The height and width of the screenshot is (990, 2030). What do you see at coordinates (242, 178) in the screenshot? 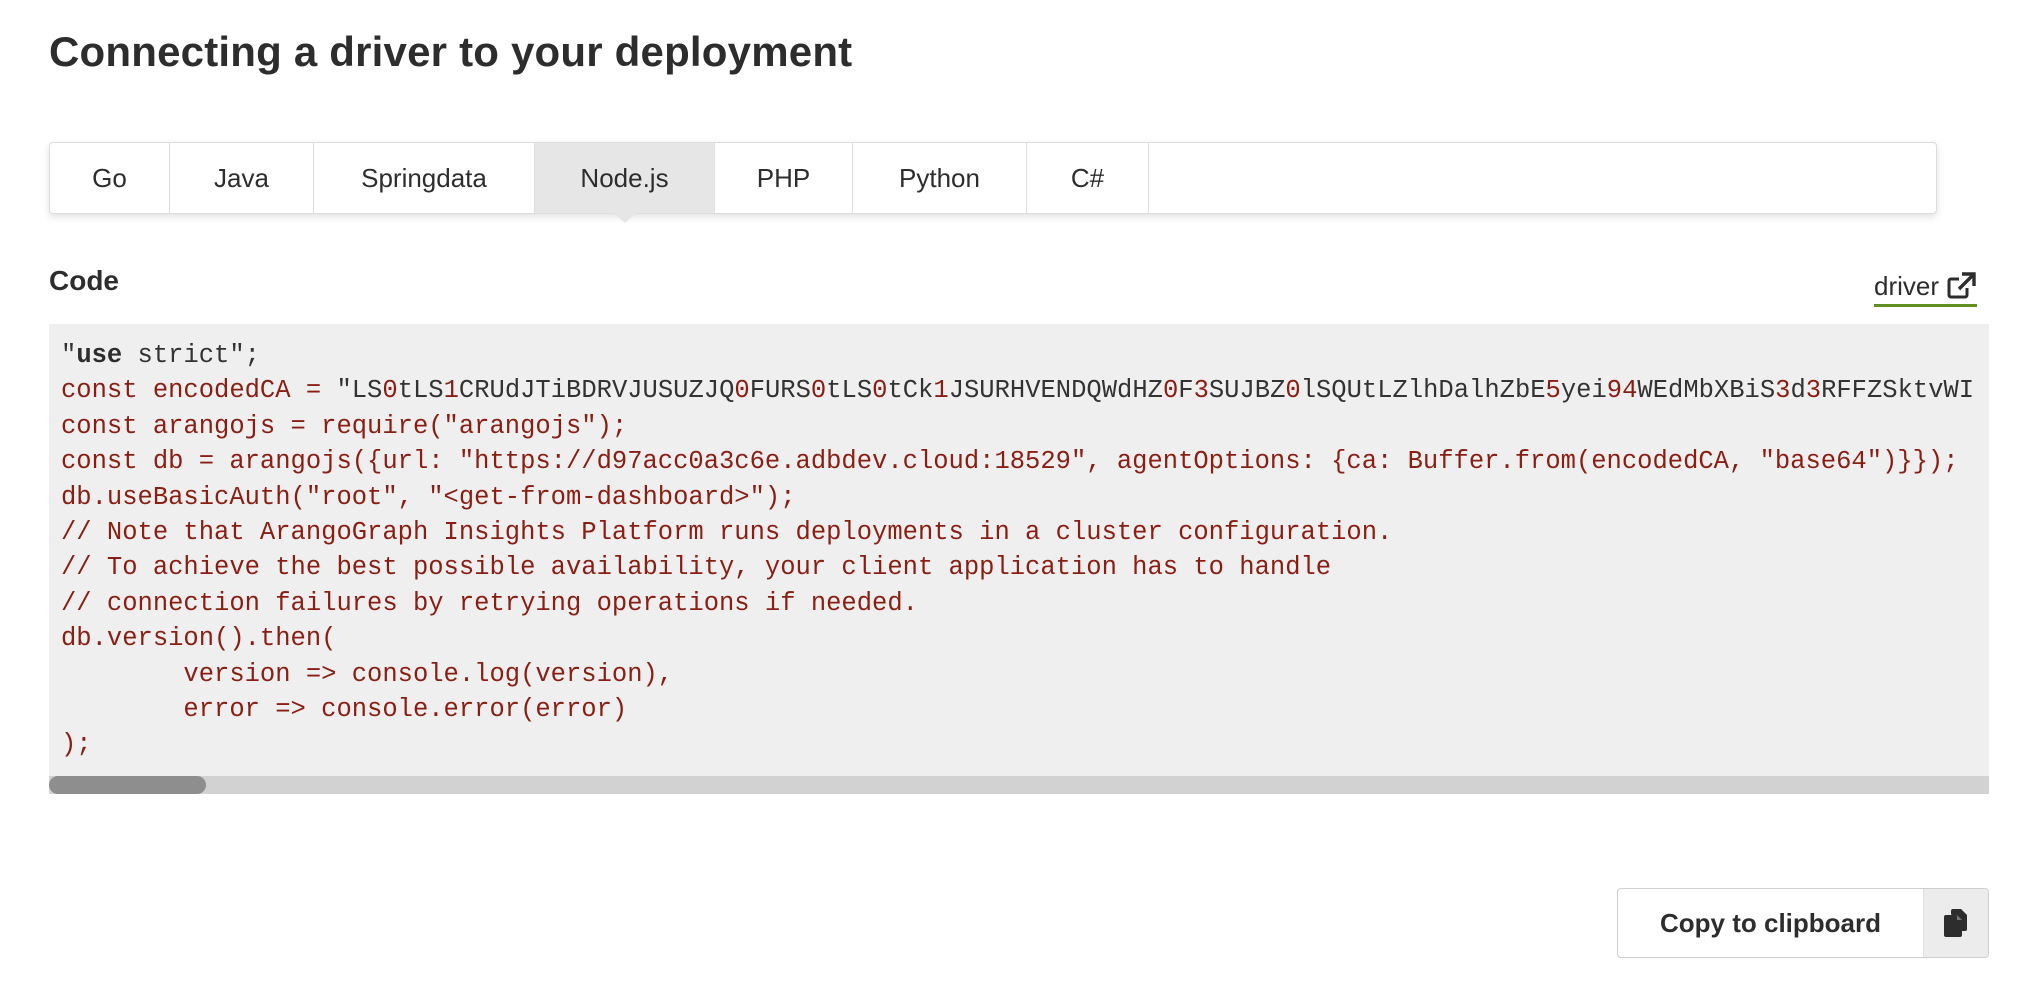
I see `tab-java: Java` at bounding box center [242, 178].